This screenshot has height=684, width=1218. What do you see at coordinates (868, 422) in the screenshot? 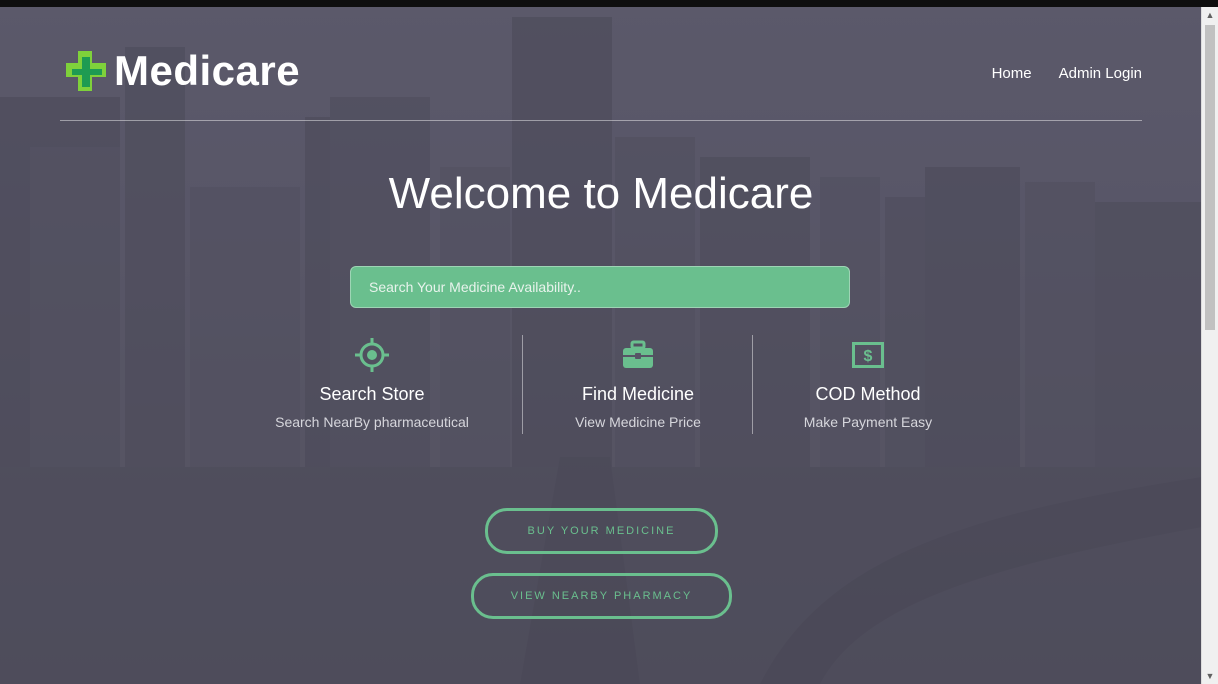
I see `feature-subtitle: Make Payment Easy` at bounding box center [868, 422].